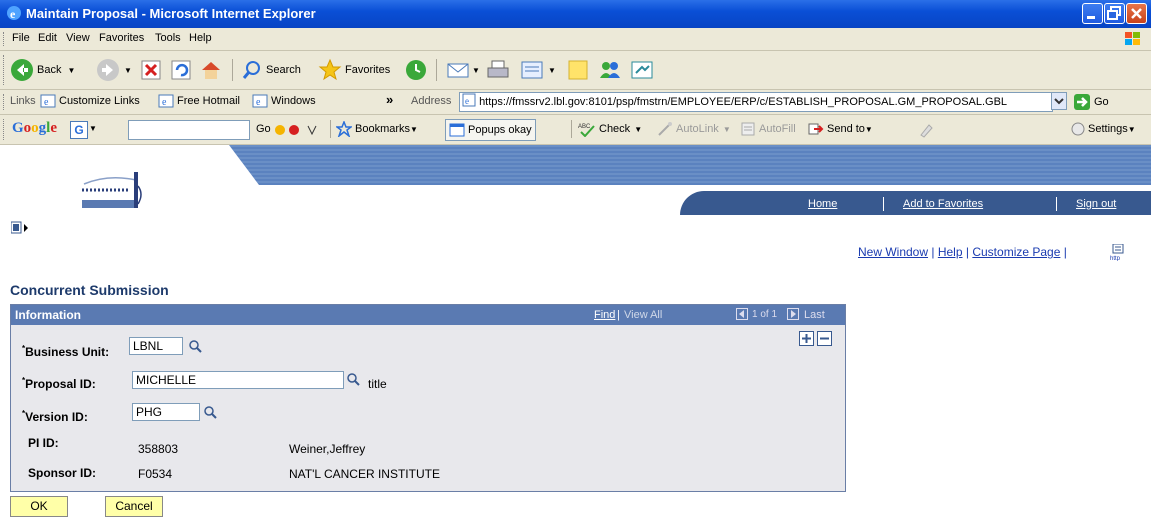 This screenshot has height=518, width=1151. Describe the element at coordinates (806, 338) in the screenshot. I see `add-row-button` at that location.